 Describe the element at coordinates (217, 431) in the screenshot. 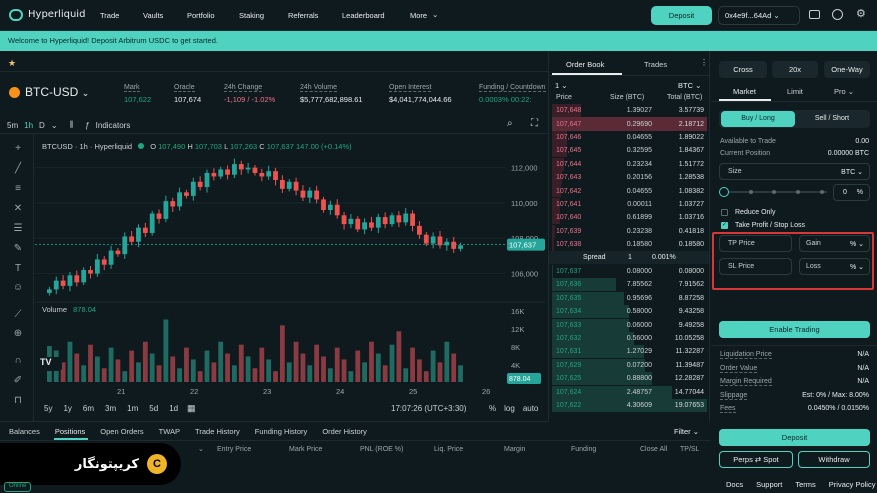

I see `tab-trade-history: Trade History` at that location.